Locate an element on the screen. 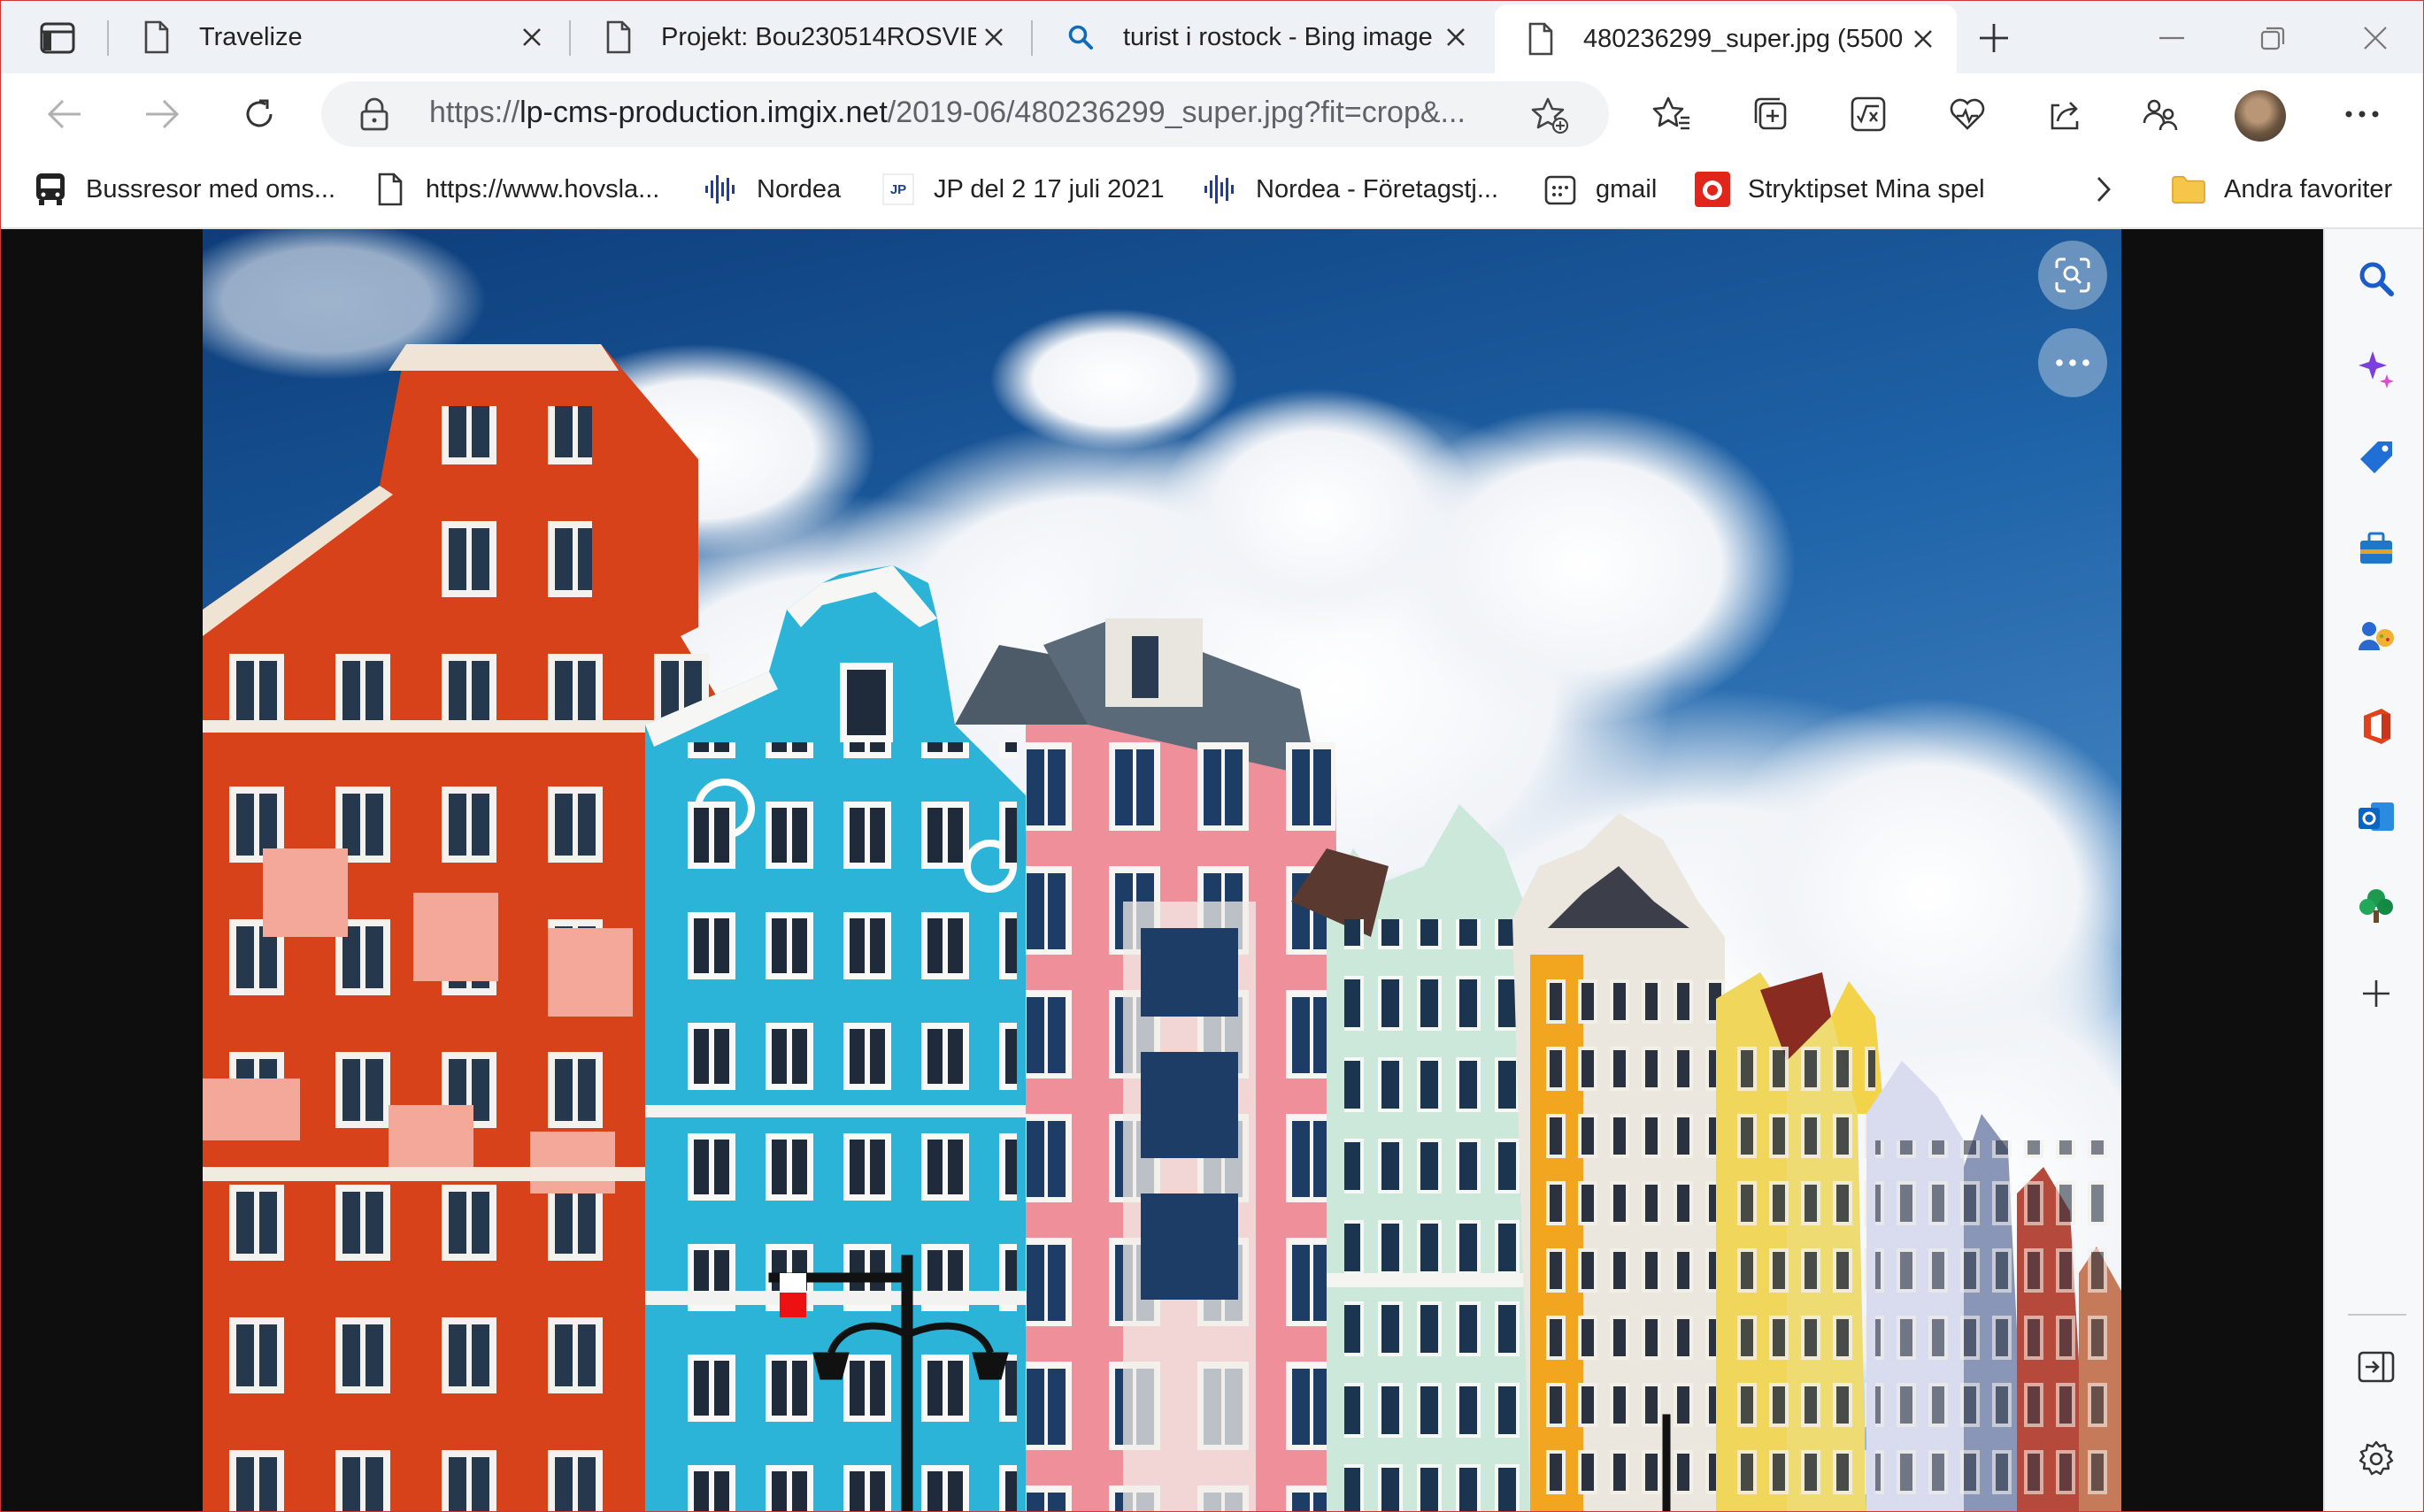 This screenshot has width=2424, height=1512. bus-icon is located at coordinates (50, 189).